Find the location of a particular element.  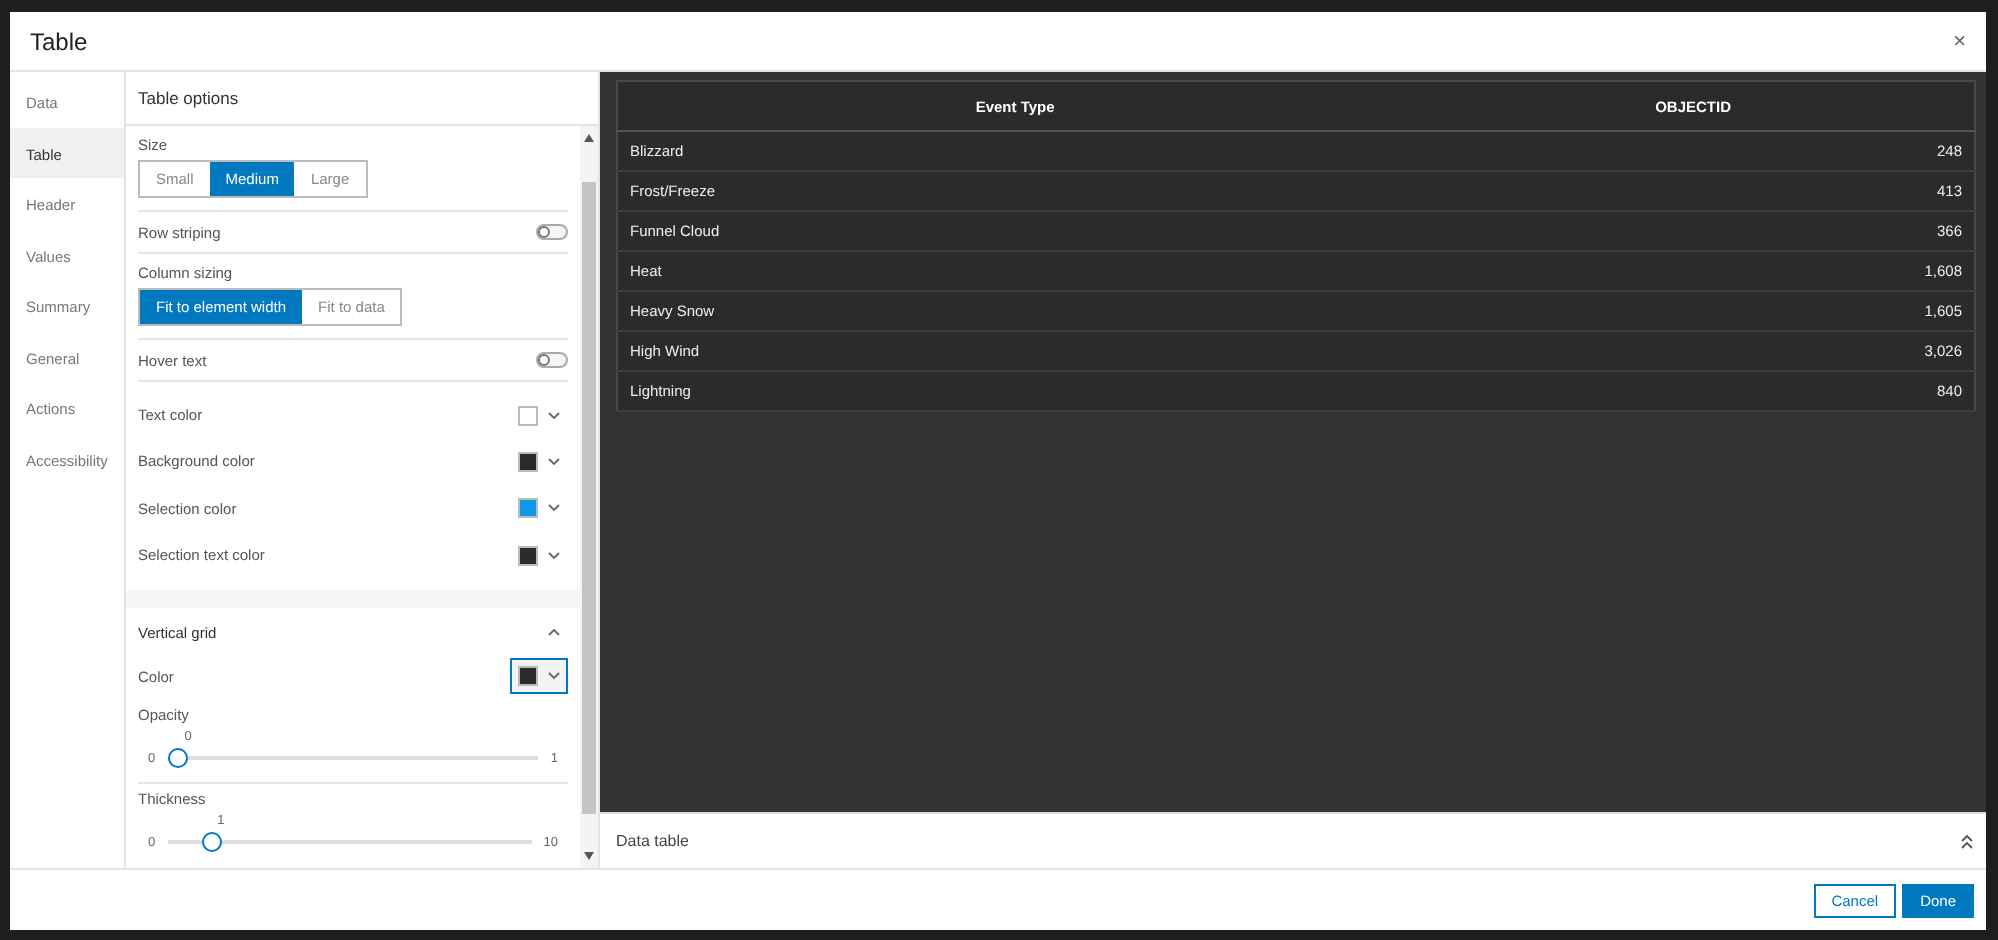

panel-title: Data table is located at coordinates (652, 841).